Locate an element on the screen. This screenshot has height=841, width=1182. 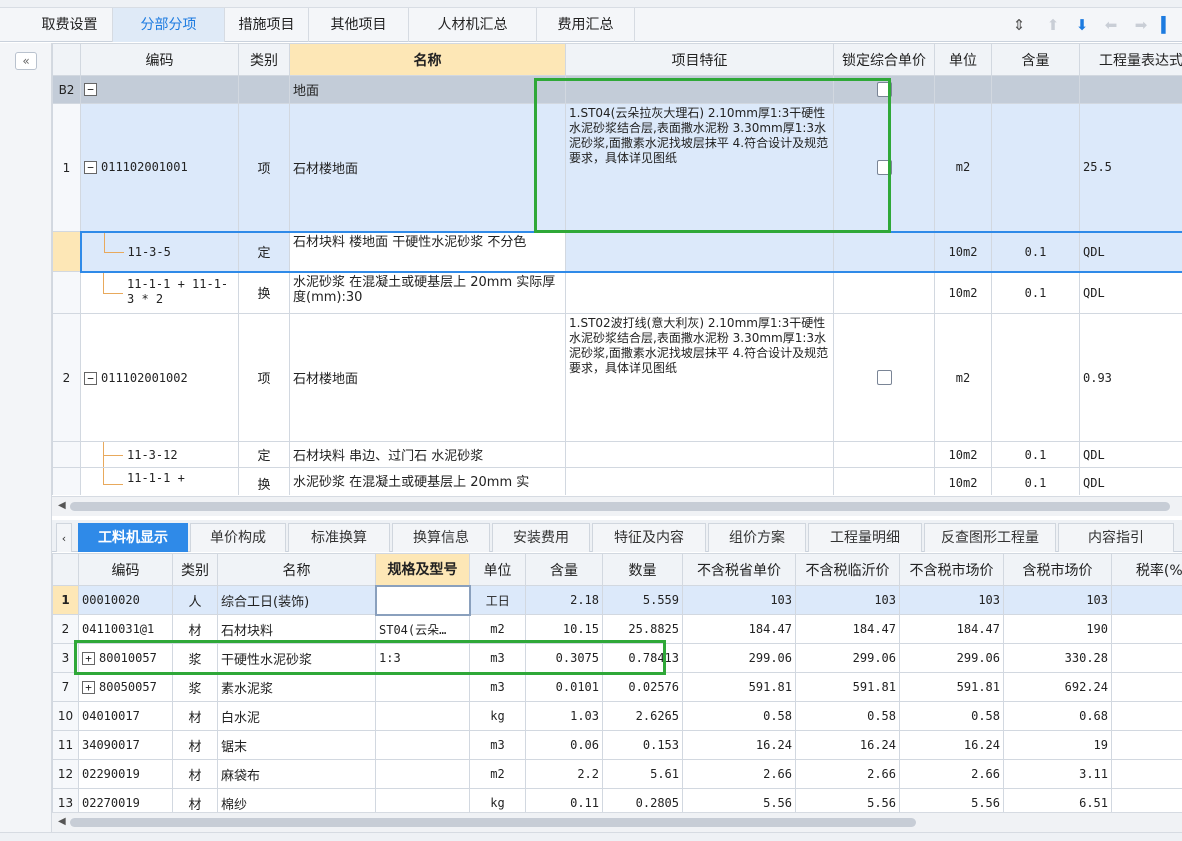
name-cell: 水泥砂浆 在混凝土或硬基层上 20mm 实 is located at coordinates (427, 481).